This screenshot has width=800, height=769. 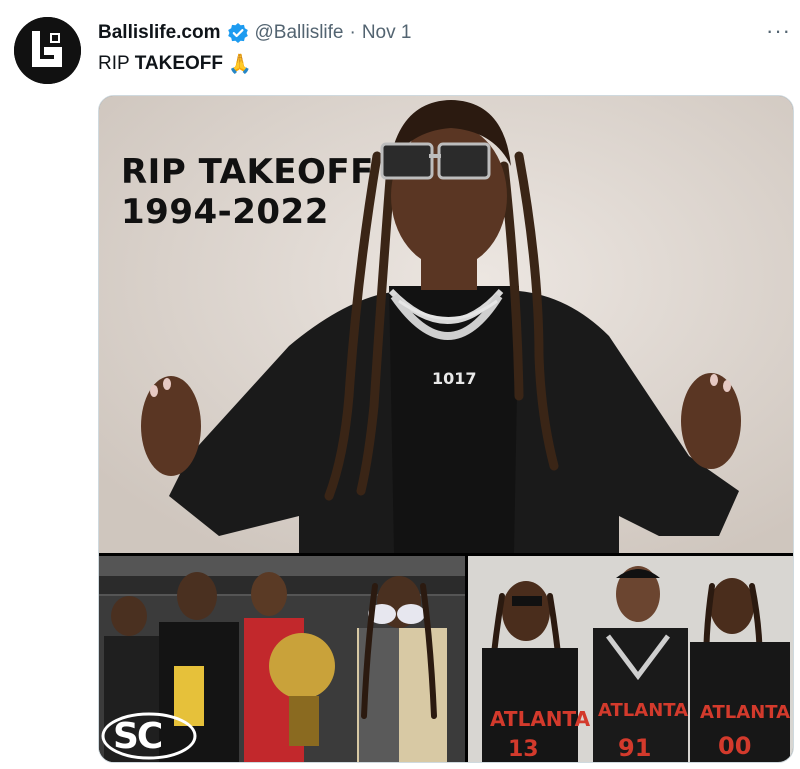 I want to click on handle: @Ballislife, so click(x=299, y=33).